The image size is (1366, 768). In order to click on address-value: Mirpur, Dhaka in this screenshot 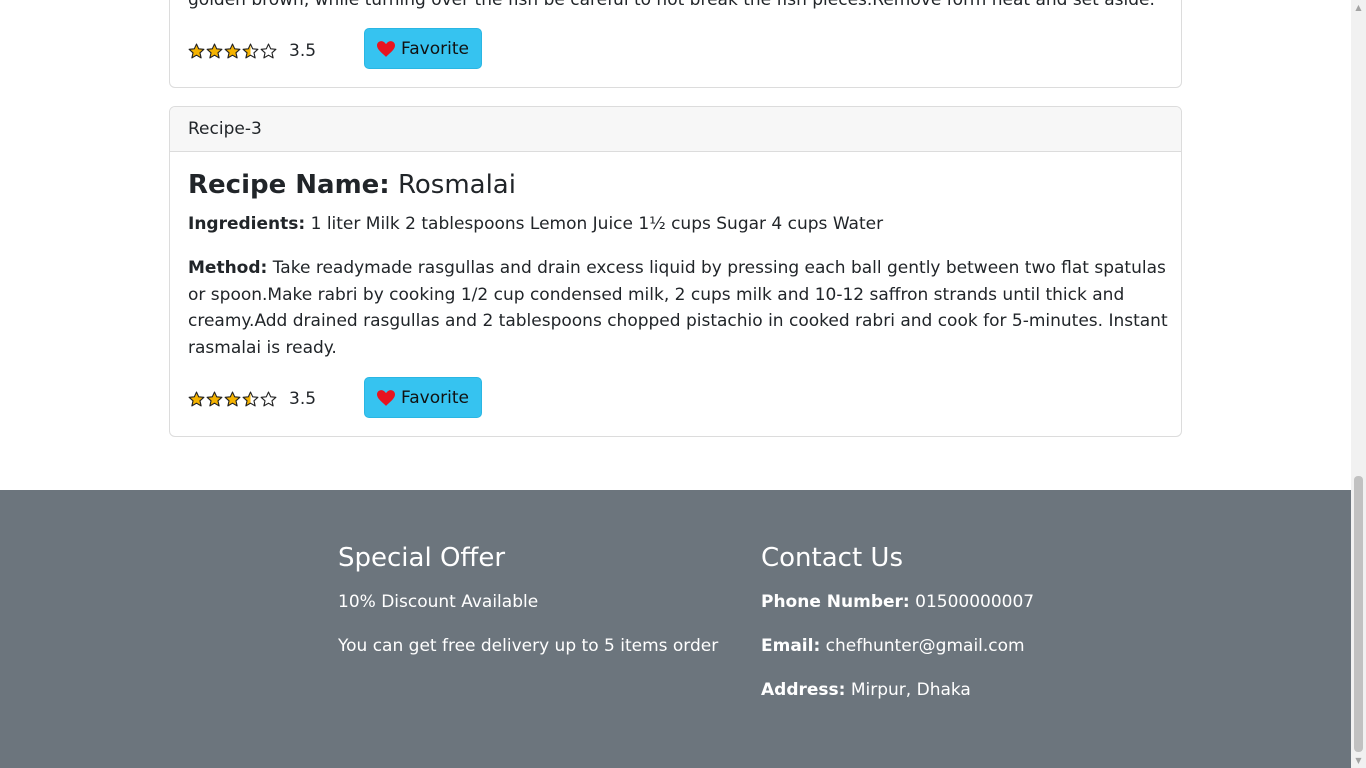, I will do `click(910, 690)`.